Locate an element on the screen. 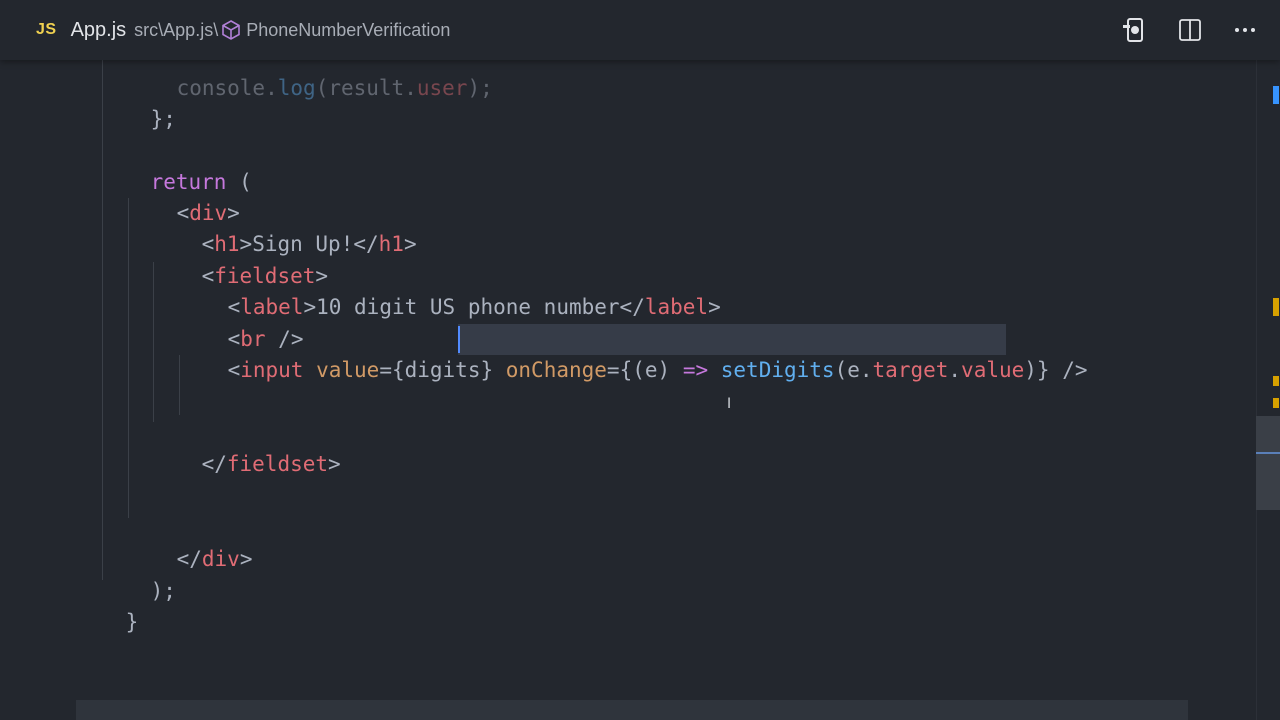 Image resolution: width=1280 pixels, height=720 pixels. token: input is located at coordinates (272, 370).